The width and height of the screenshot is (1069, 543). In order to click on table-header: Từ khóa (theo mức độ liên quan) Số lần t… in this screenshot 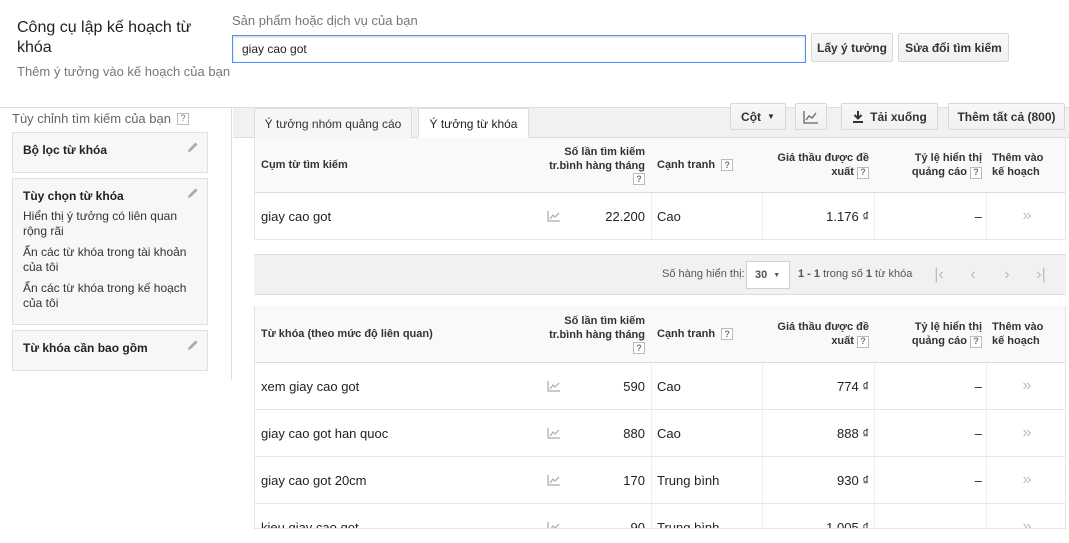, I will do `click(660, 334)`.